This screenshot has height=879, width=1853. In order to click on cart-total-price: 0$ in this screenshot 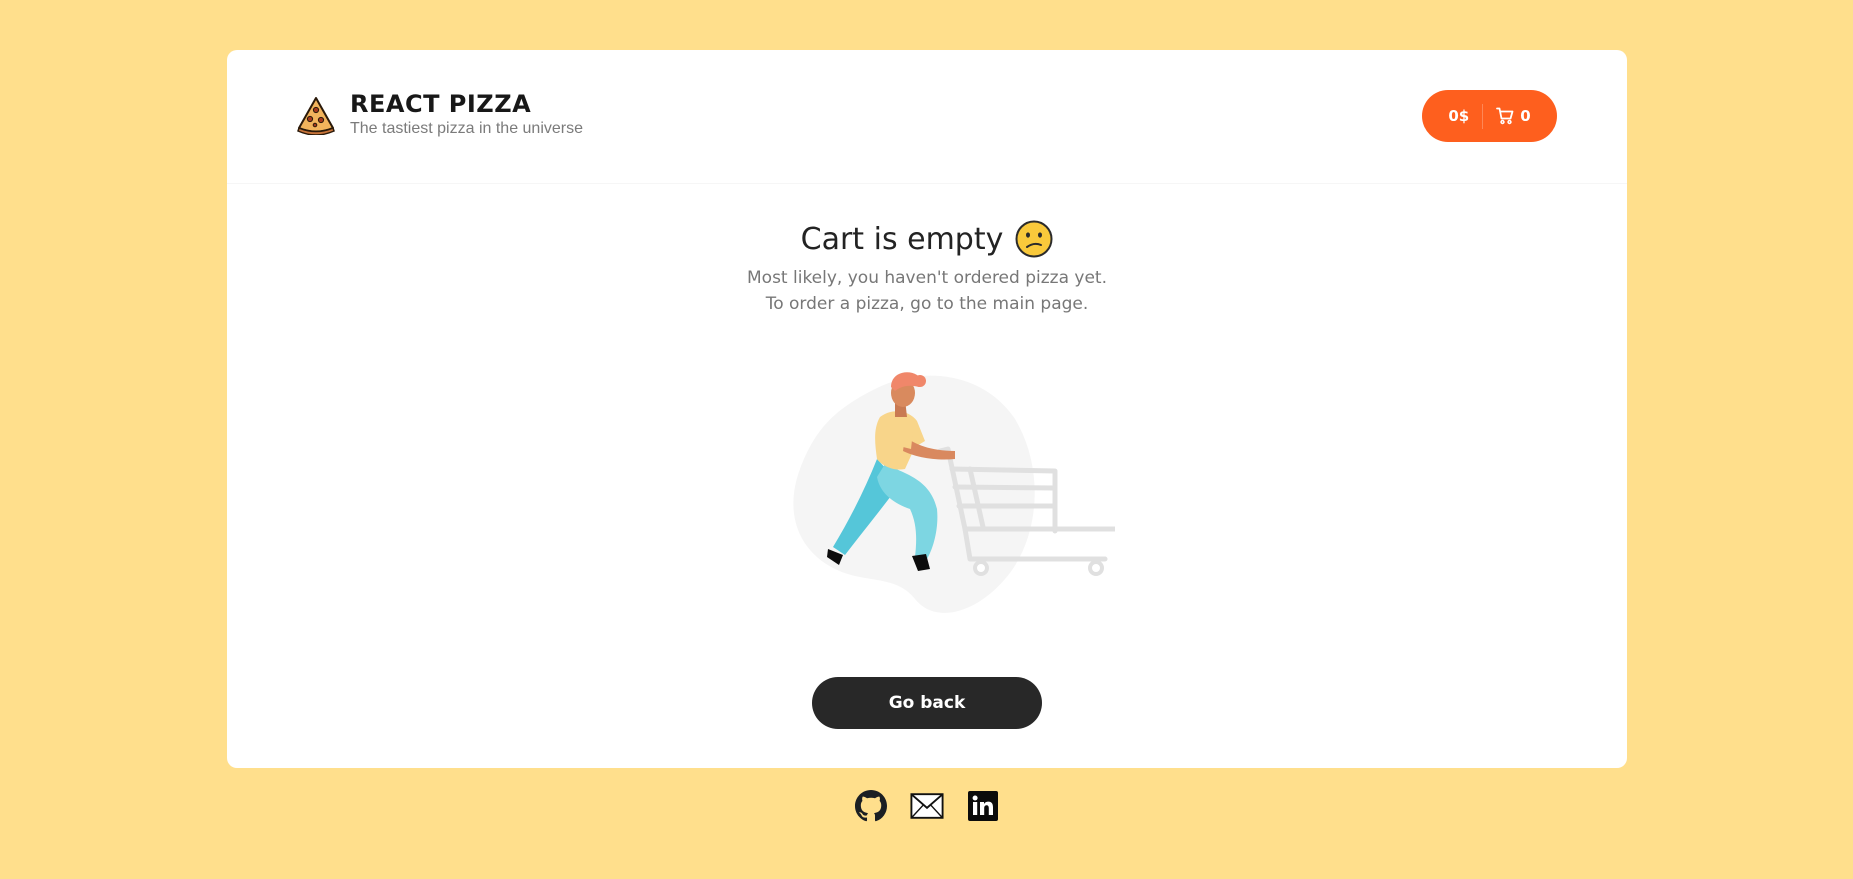, I will do `click(1459, 116)`.